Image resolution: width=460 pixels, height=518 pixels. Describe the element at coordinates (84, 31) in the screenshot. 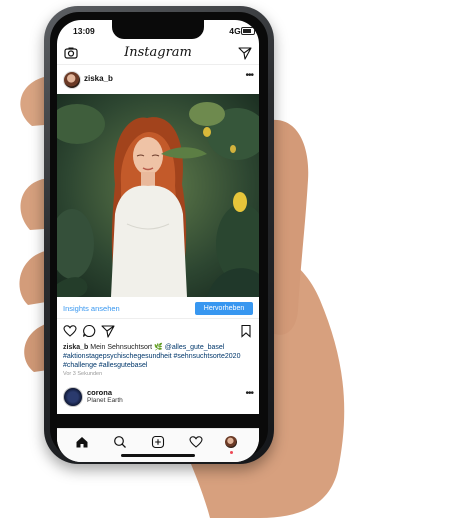

I see `status-time: 13:09` at that location.